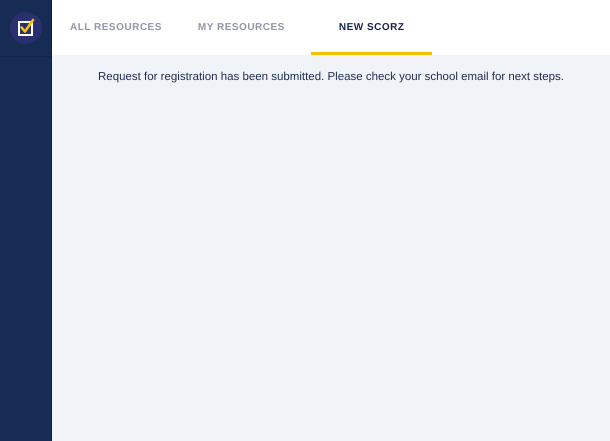 This screenshot has height=441, width=610. Describe the element at coordinates (26, 28) in the screenshot. I see `checkbox-logo-icon` at that location.